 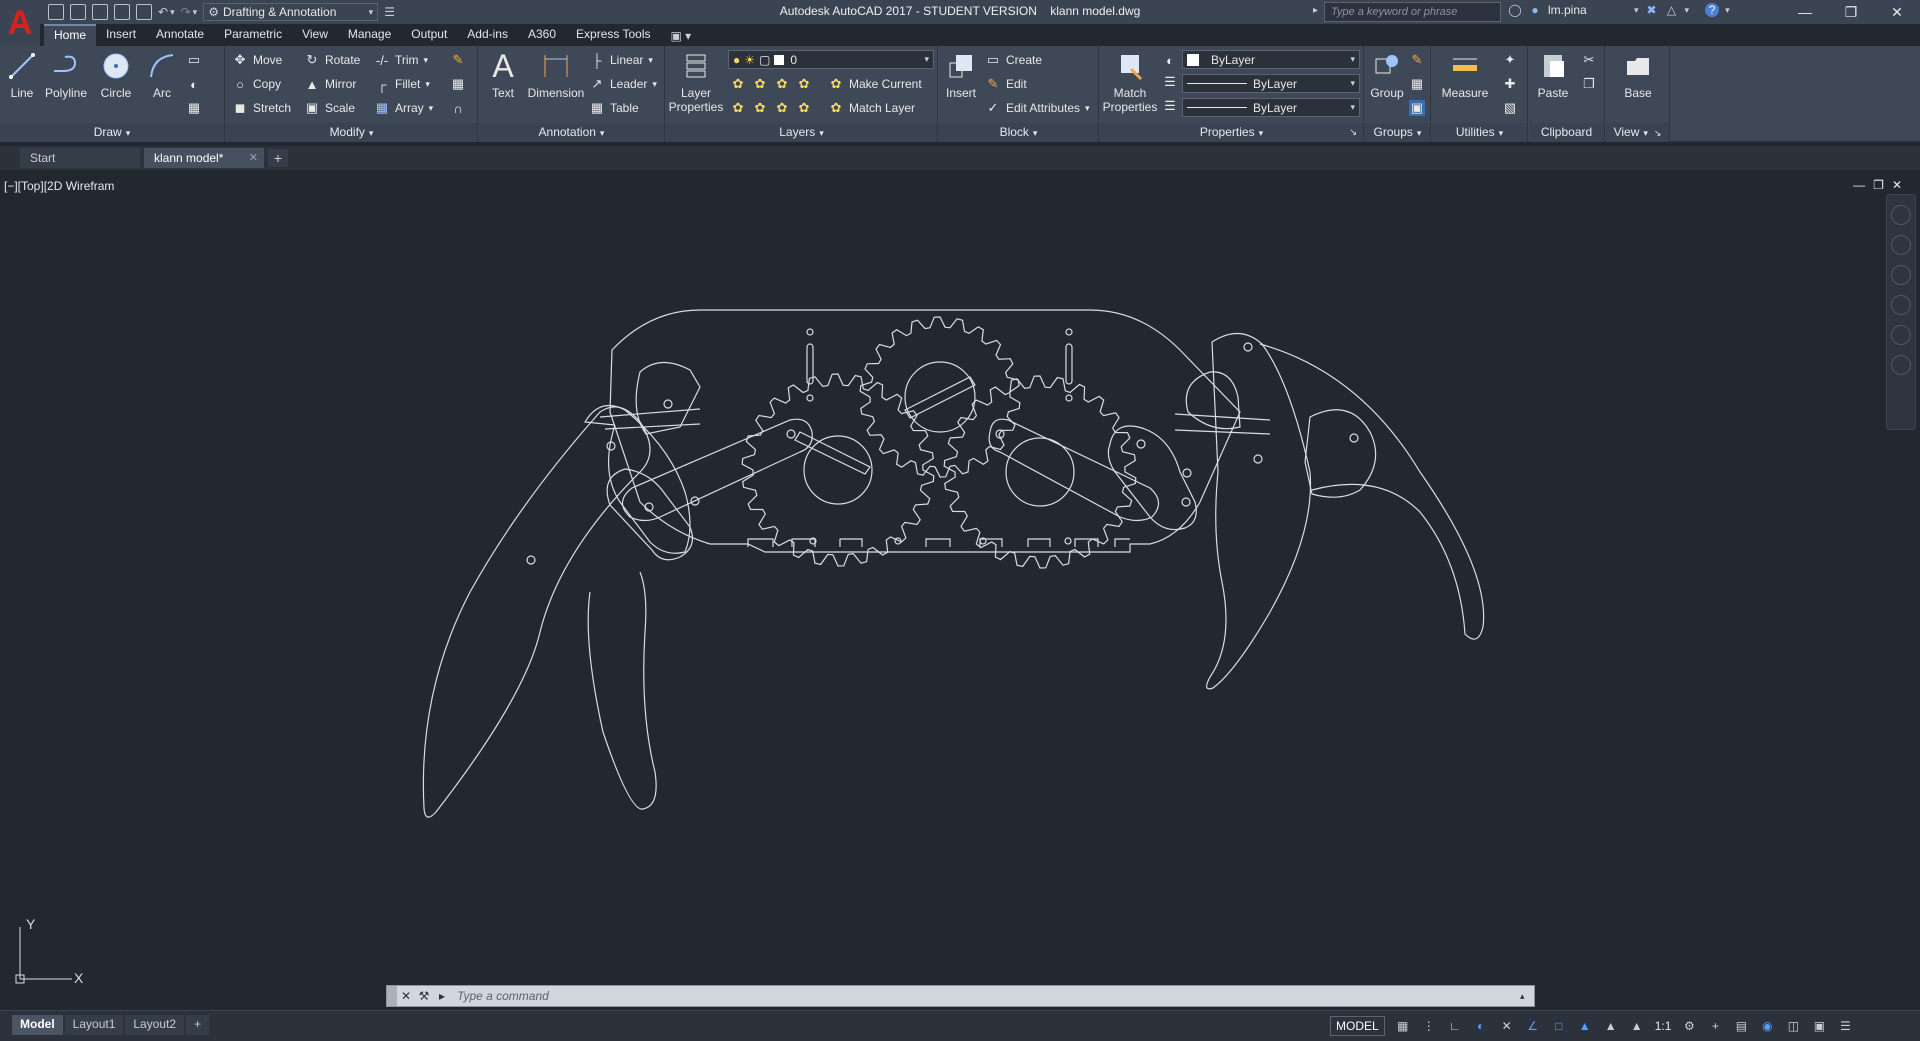 I want to click on save-as-icon, so click(x=122, y=12).